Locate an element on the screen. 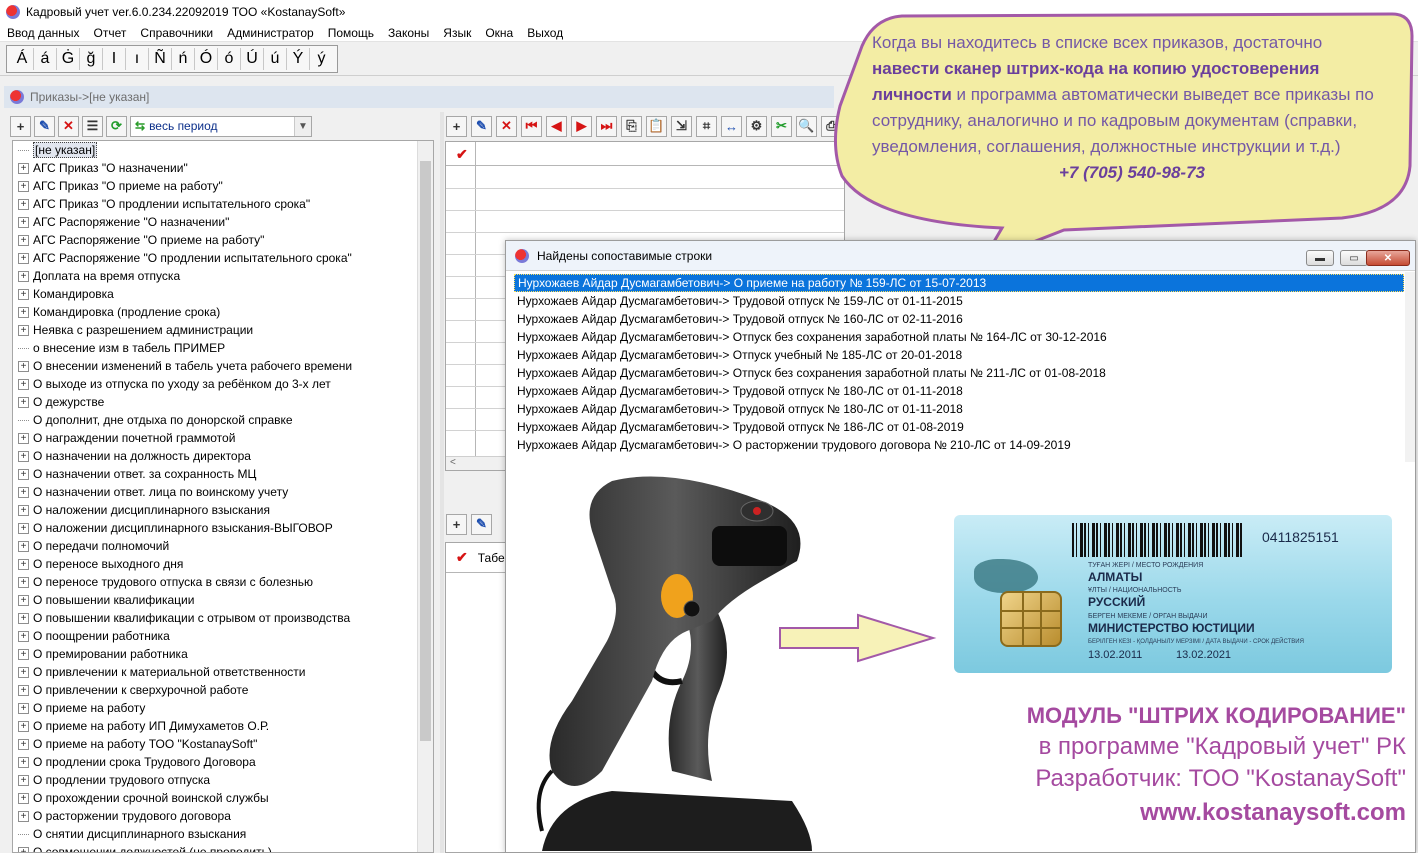  letter-button: Ý is located at coordinates (298, 59).